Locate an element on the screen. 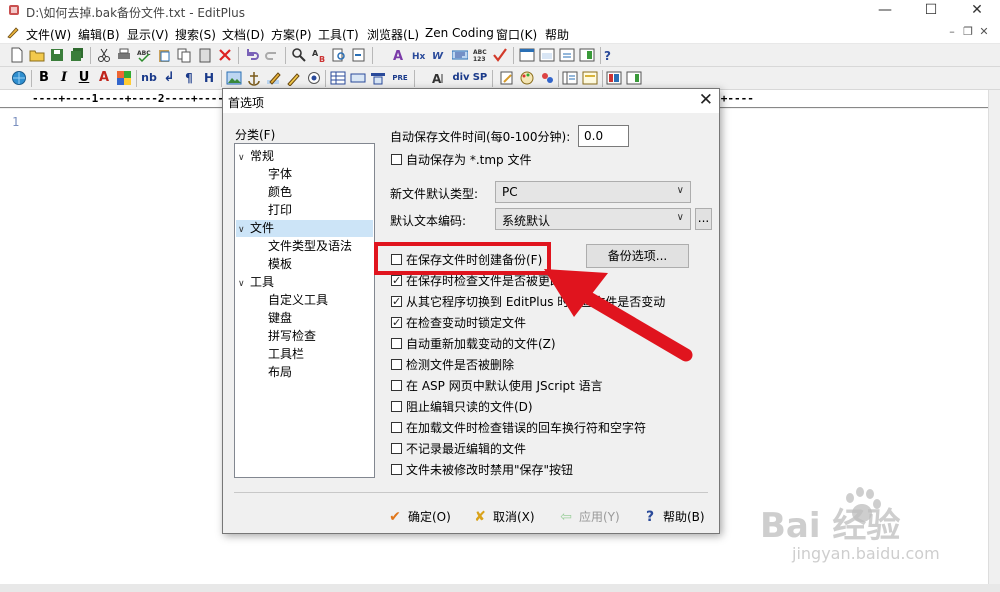 The height and width of the screenshot is (592, 1000). delete-icon is located at coordinates (225, 55).